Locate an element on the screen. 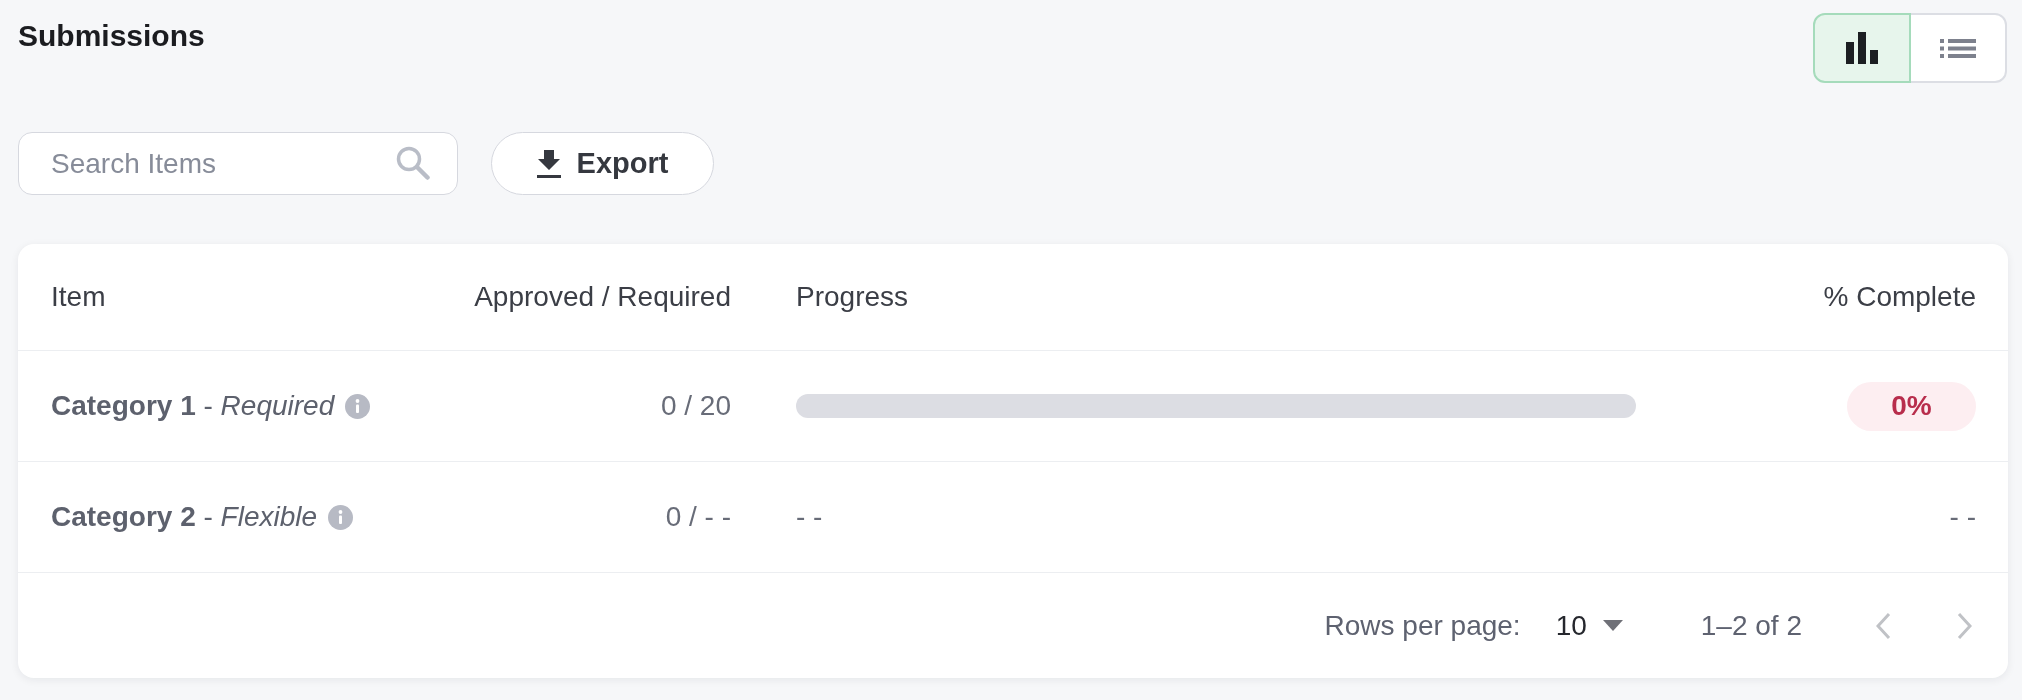  chevron-left-icon is located at coordinates (1883, 625).